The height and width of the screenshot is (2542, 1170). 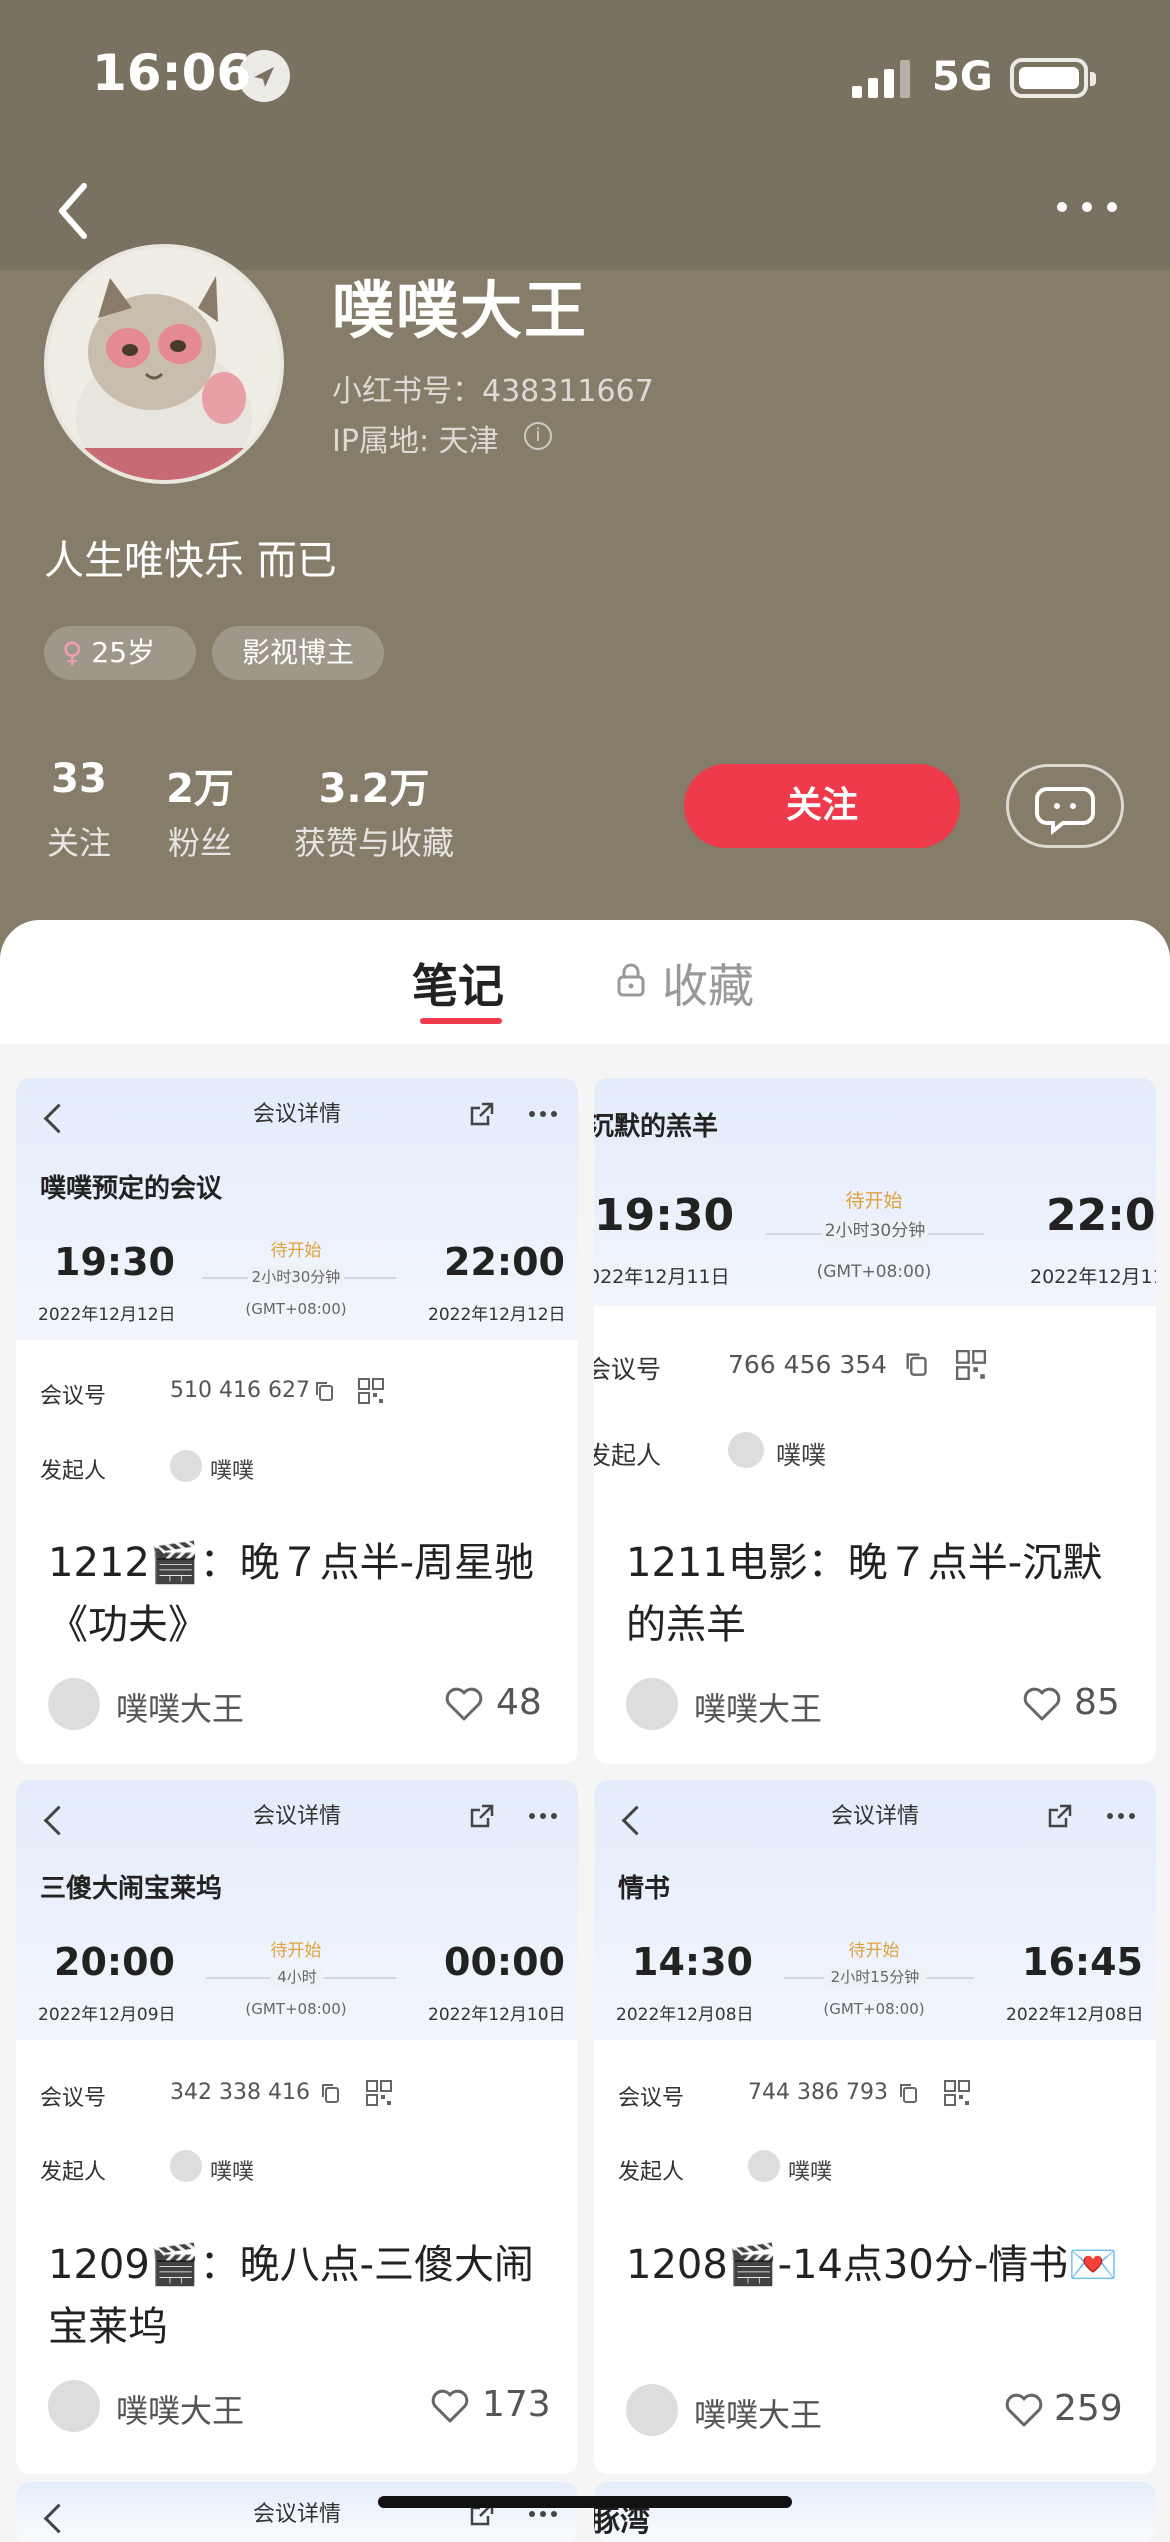 What do you see at coordinates (458, 983) in the screenshot?
I see `tab-notes: 笔记` at bounding box center [458, 983].